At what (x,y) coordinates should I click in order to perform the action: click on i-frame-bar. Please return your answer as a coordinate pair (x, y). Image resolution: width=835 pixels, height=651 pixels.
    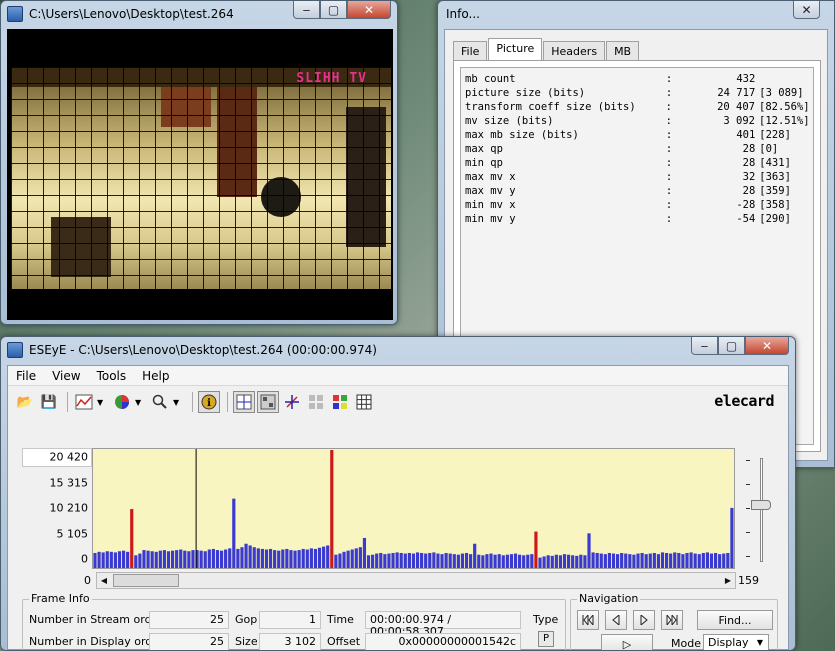
    Looking at the image, I should click on (536, 549).